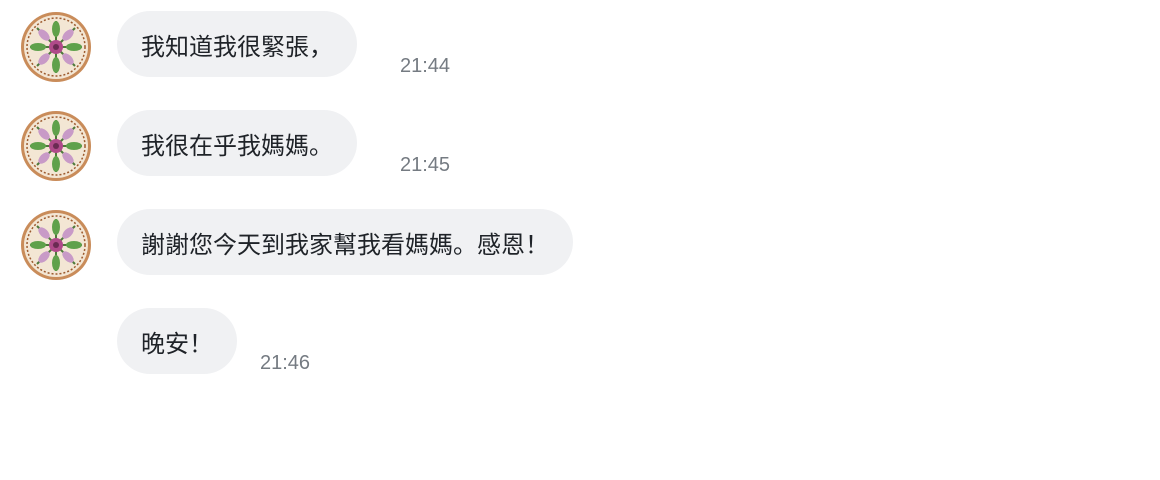 The height and width of the screenshot is (480, 1160). I want to click on message-text: 我知道我很緊張，, so click(237, 46).